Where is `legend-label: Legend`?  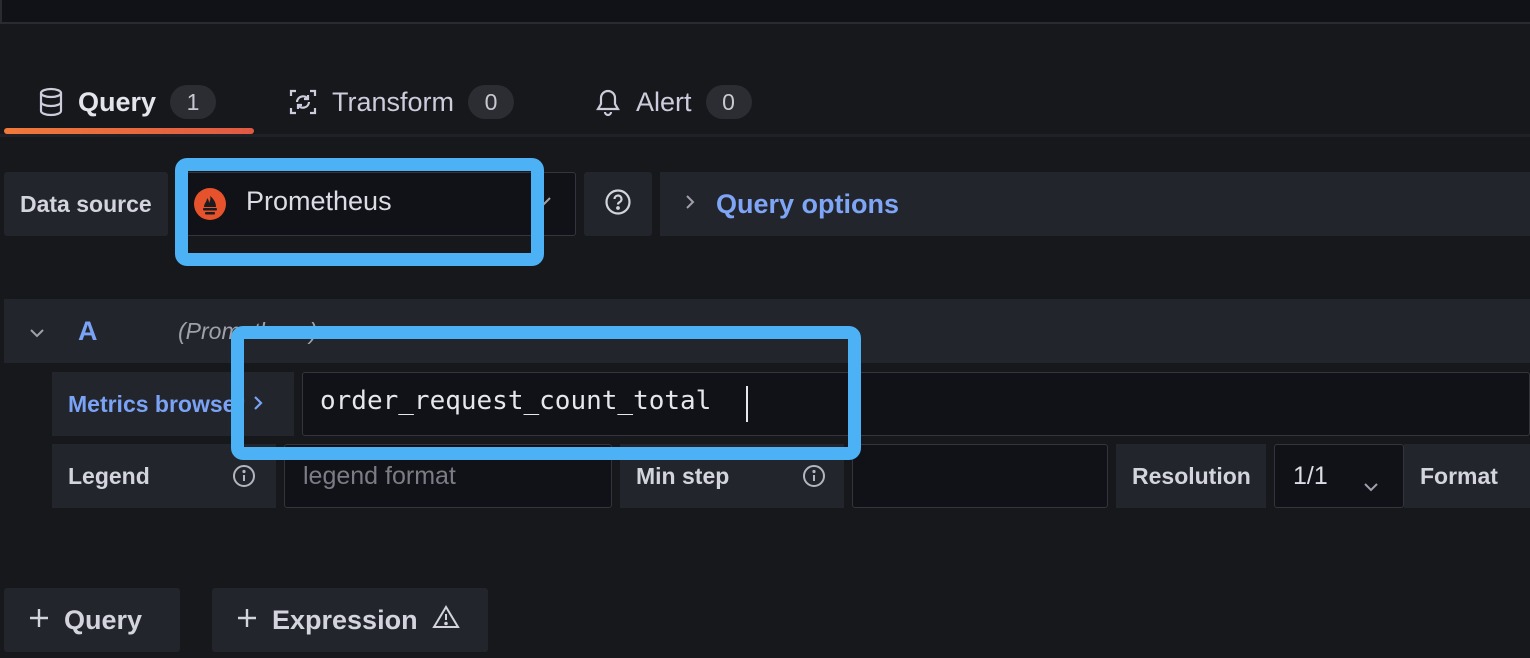 legend-label: Legend is located at coordinates (109, 475).